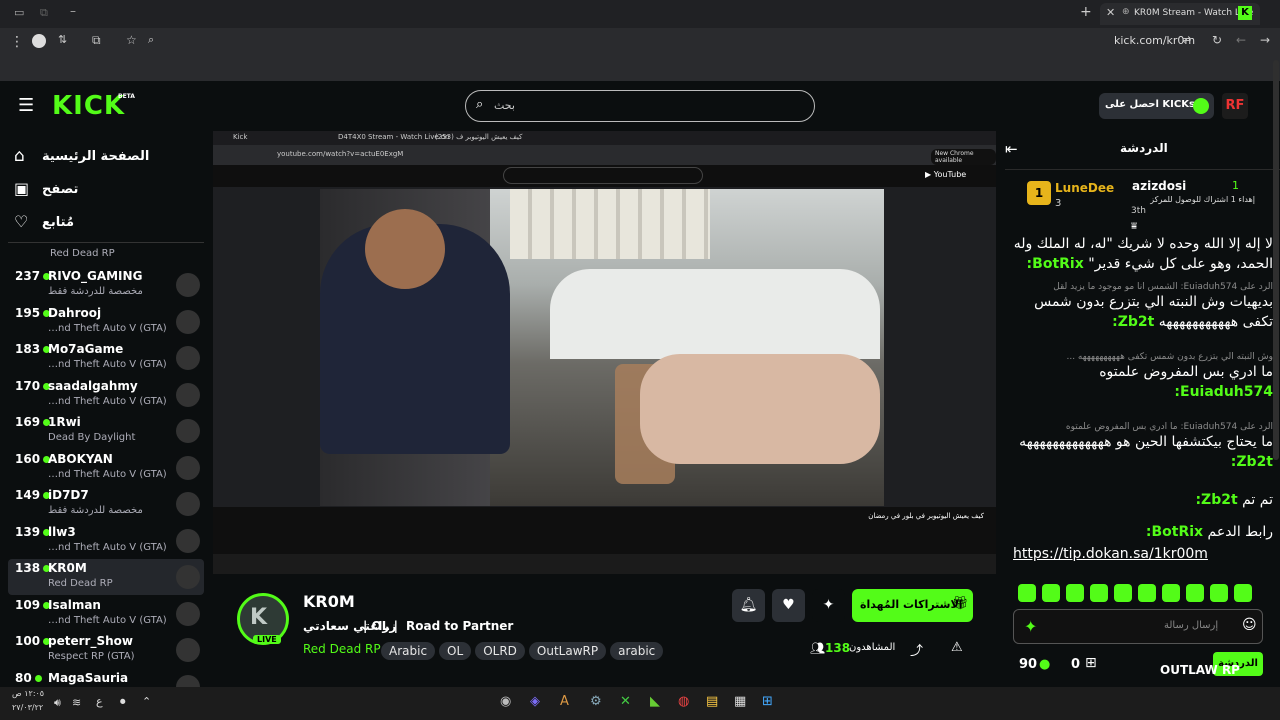 This screenshot has width=1280, height=720. Describe the element at coordinates (131, 40) in the screenshot. I see `bookmark-star-icon: ☆` at that location.